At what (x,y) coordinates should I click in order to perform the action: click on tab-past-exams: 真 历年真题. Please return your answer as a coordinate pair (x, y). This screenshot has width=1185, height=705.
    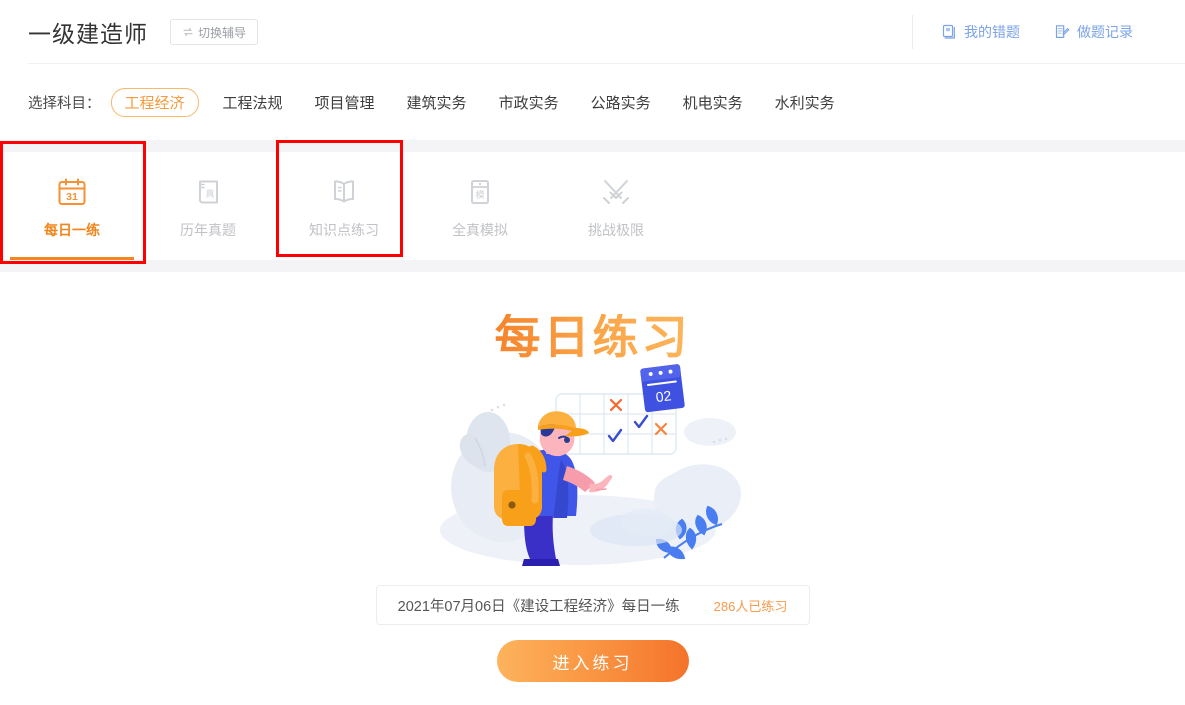
    Looking at the image, I should click on (208, 206).